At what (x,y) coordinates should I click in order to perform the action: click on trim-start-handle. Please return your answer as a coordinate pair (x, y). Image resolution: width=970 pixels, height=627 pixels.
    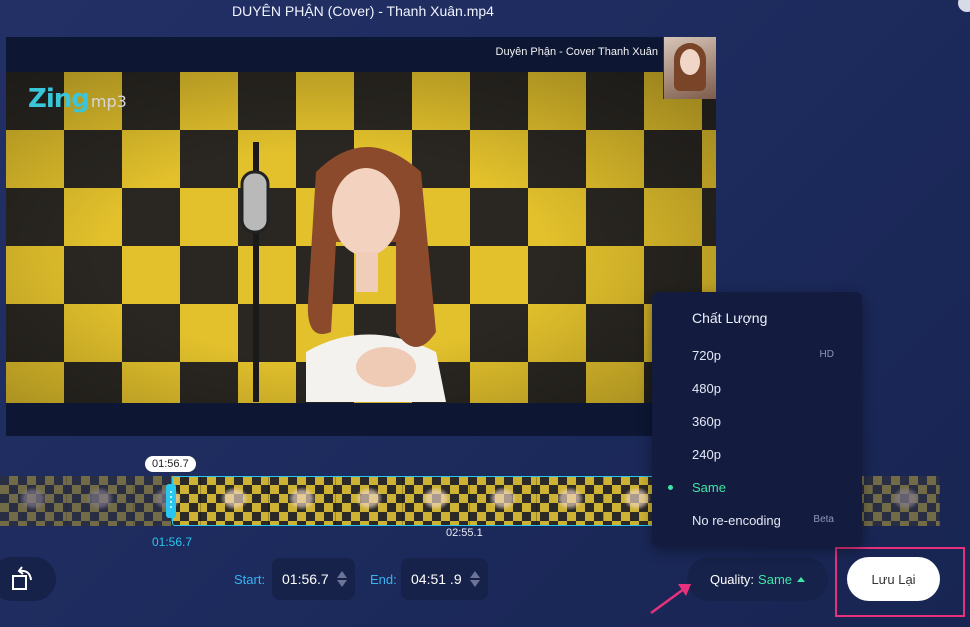
    Looking at the image, I should click on (171, 501).